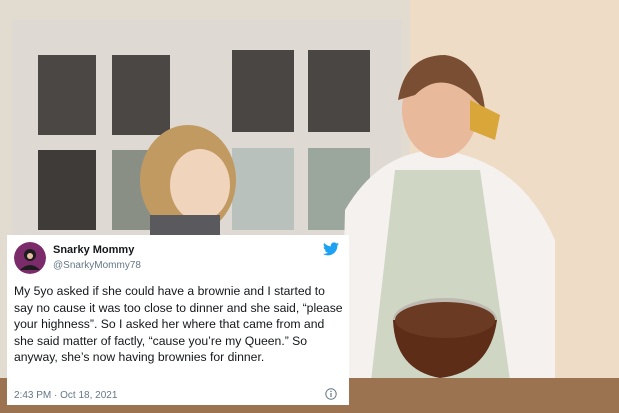  I want to click on avatar, so click(30, 258).